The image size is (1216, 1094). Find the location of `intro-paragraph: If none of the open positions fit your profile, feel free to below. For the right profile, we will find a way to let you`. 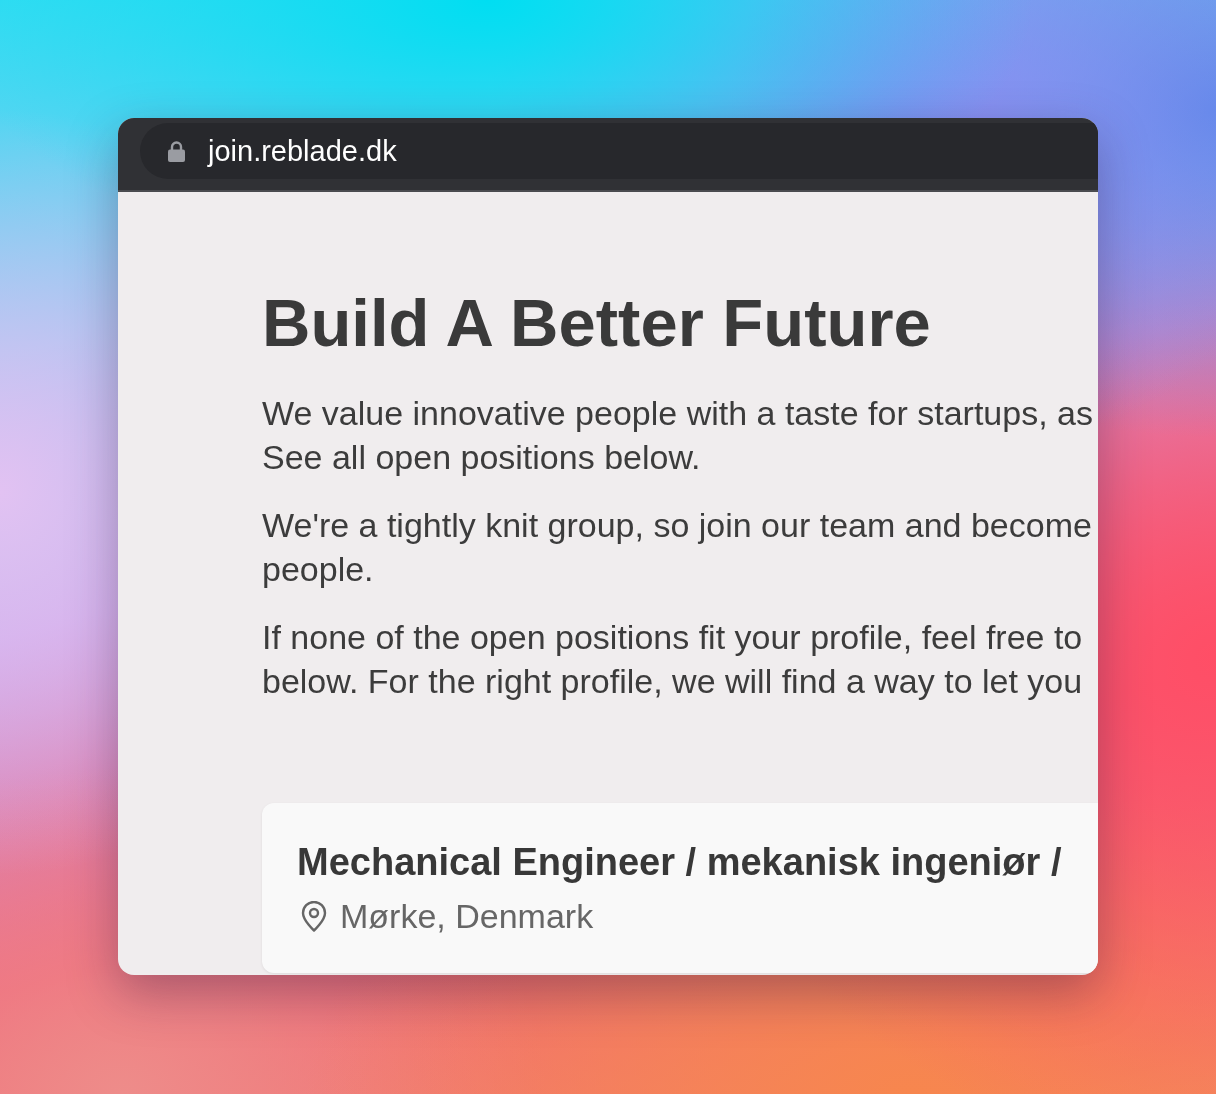

intro-paragraph: If none of the open positions fit your profile, feel free to below. For the right profile, we will find a way to let you is located at coordinates (672, 659).